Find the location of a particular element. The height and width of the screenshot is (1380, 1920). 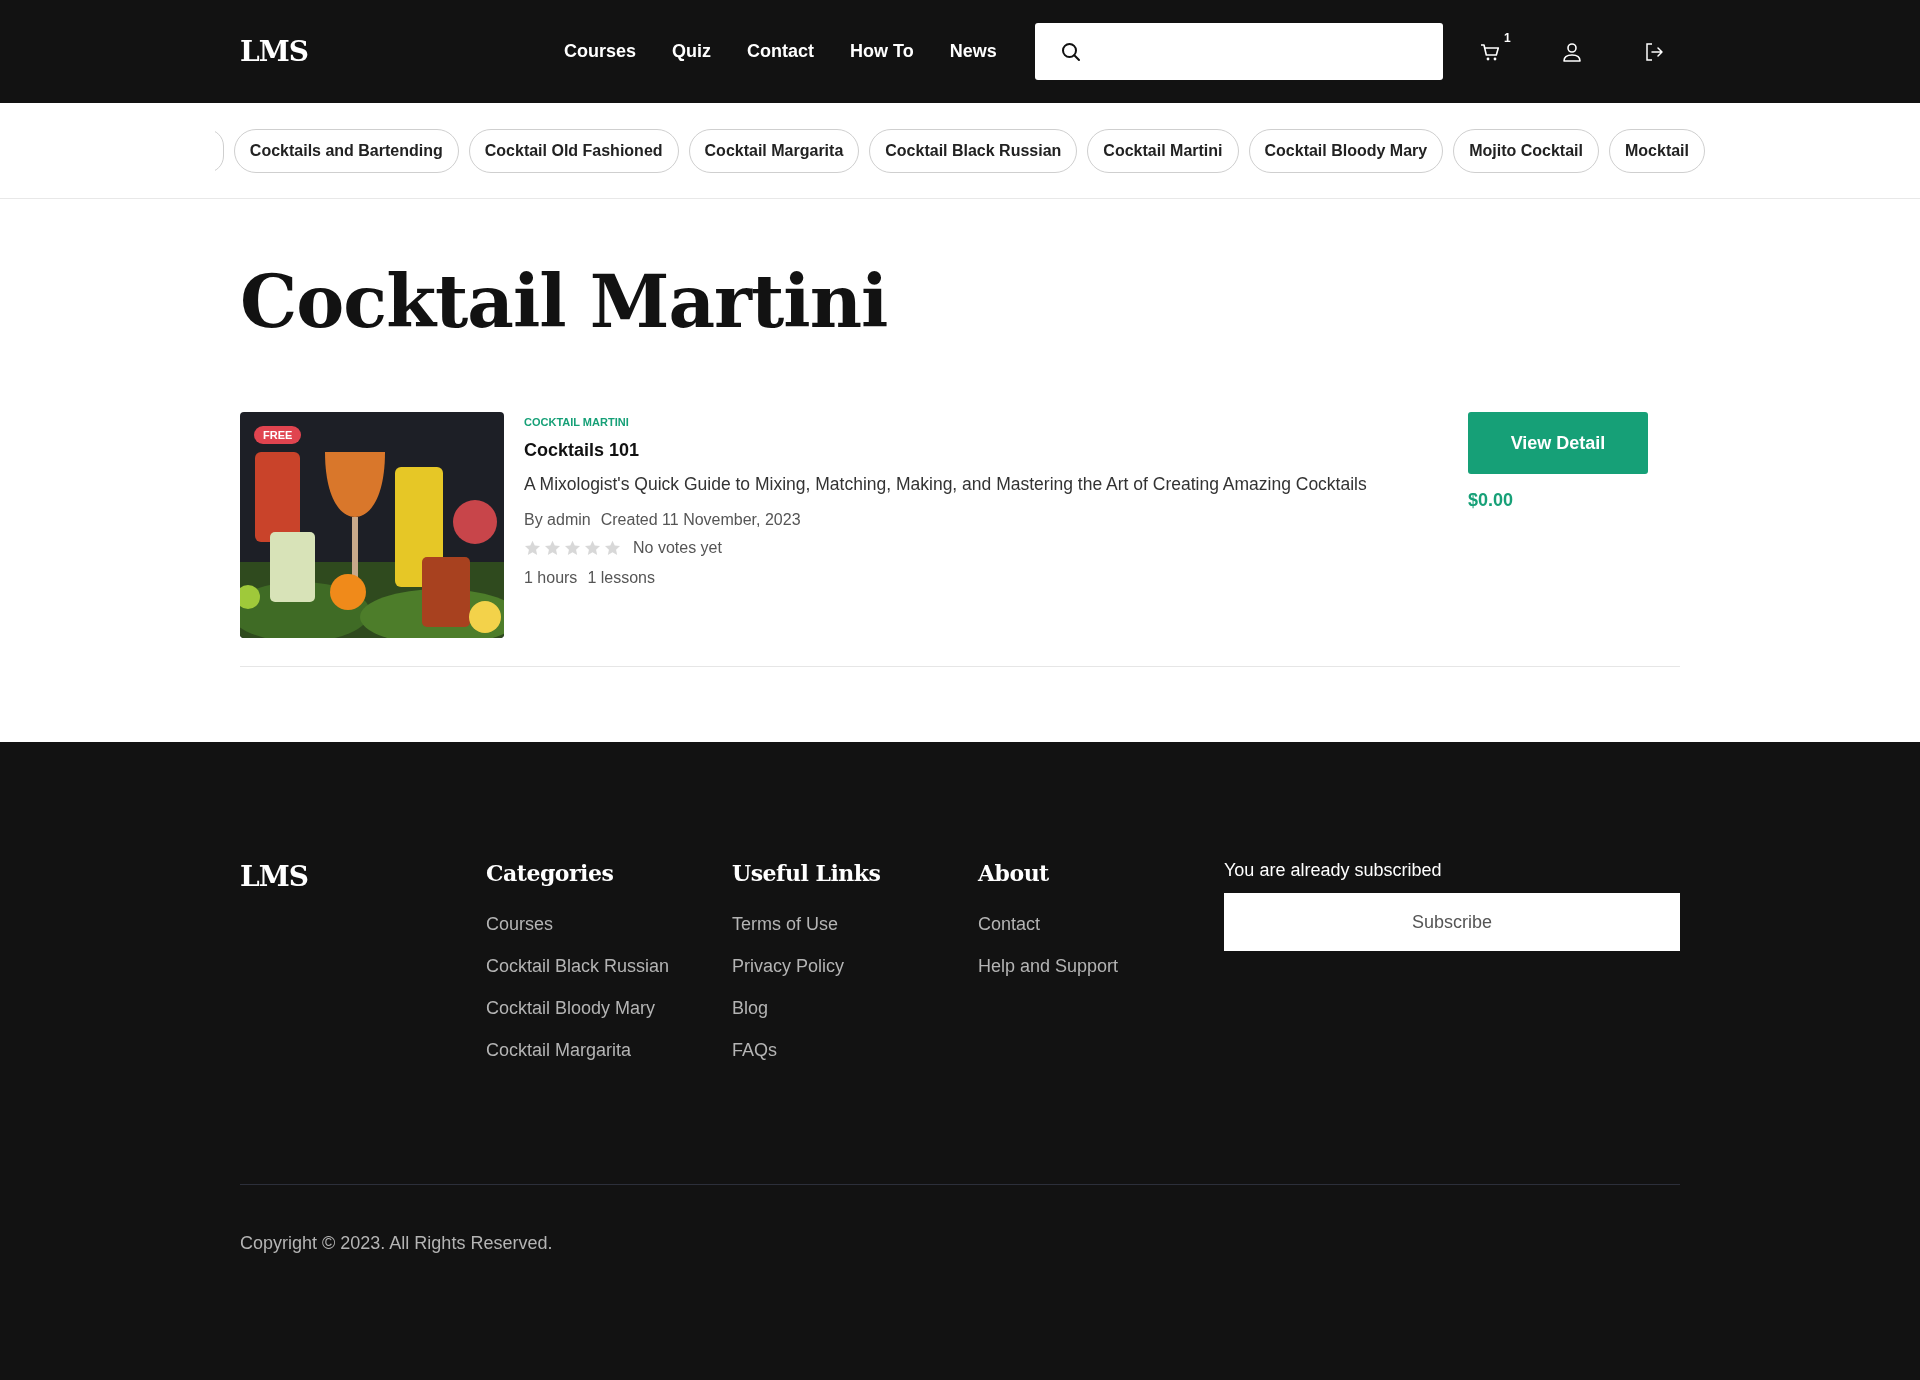

nav-link: Courses is located at coordinates (600, 51).